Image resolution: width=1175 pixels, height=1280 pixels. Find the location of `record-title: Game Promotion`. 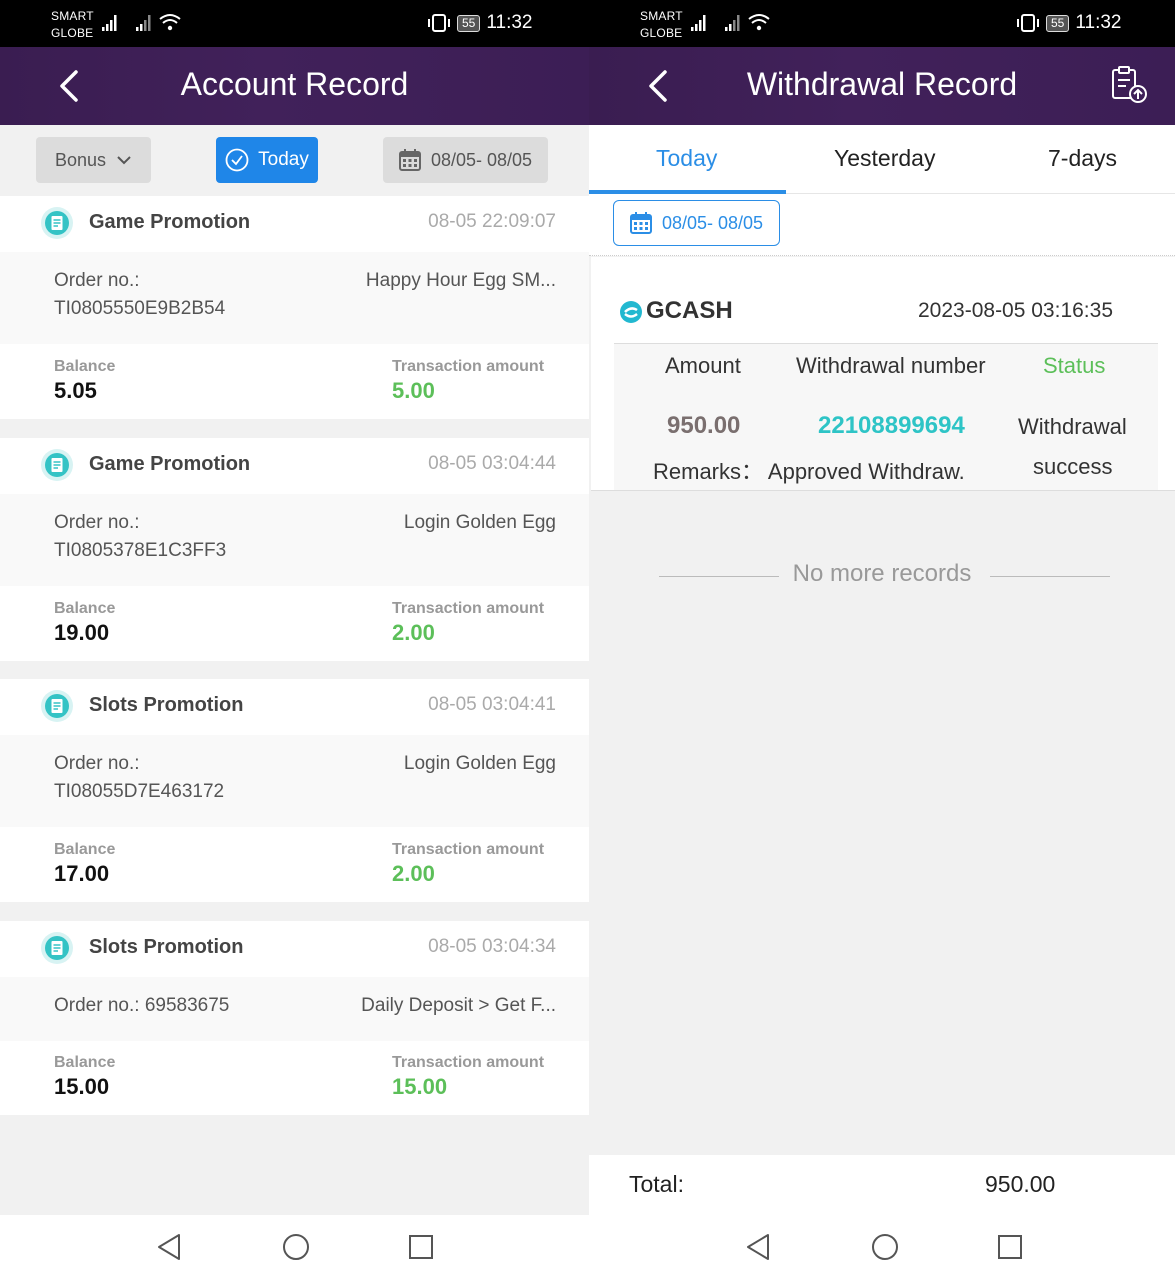

record-title: Game Promotion is located at coordinates (170, 222).